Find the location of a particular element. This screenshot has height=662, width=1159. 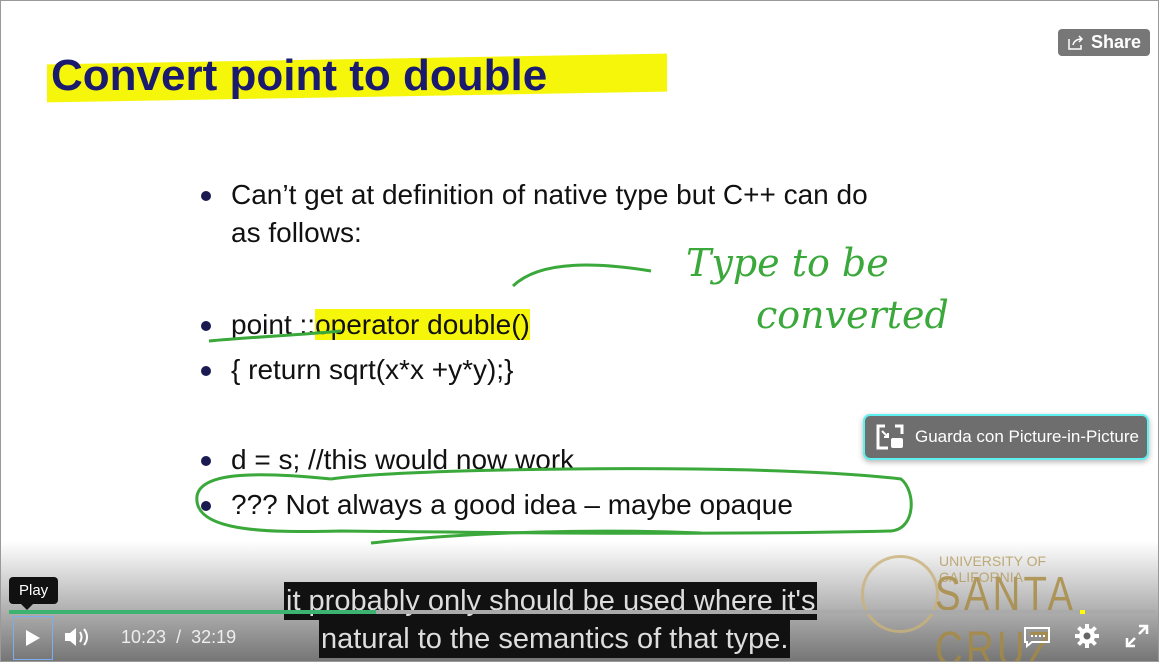

share-label: Share is located at coordinates (1116, 42).